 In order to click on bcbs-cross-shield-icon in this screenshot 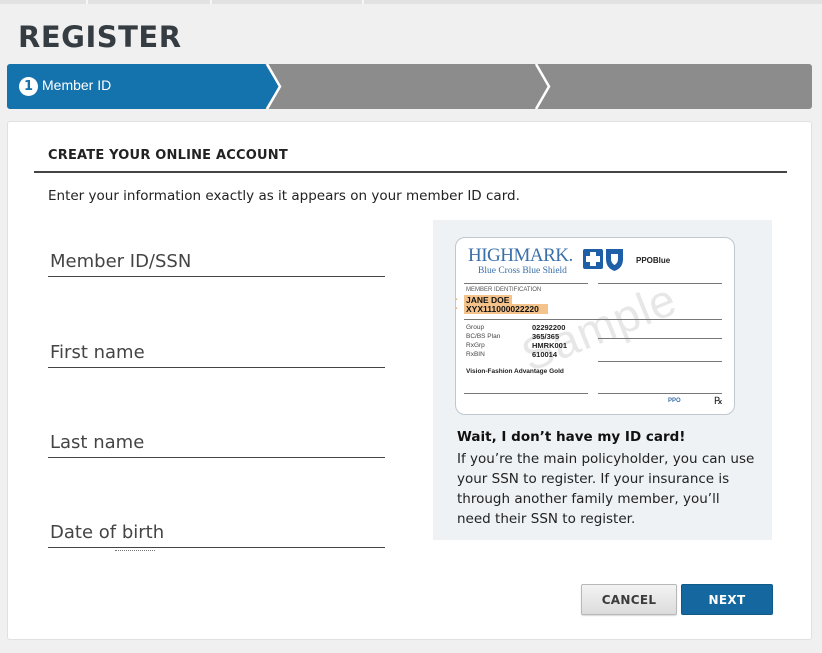, I will do `click(603, 260)`.